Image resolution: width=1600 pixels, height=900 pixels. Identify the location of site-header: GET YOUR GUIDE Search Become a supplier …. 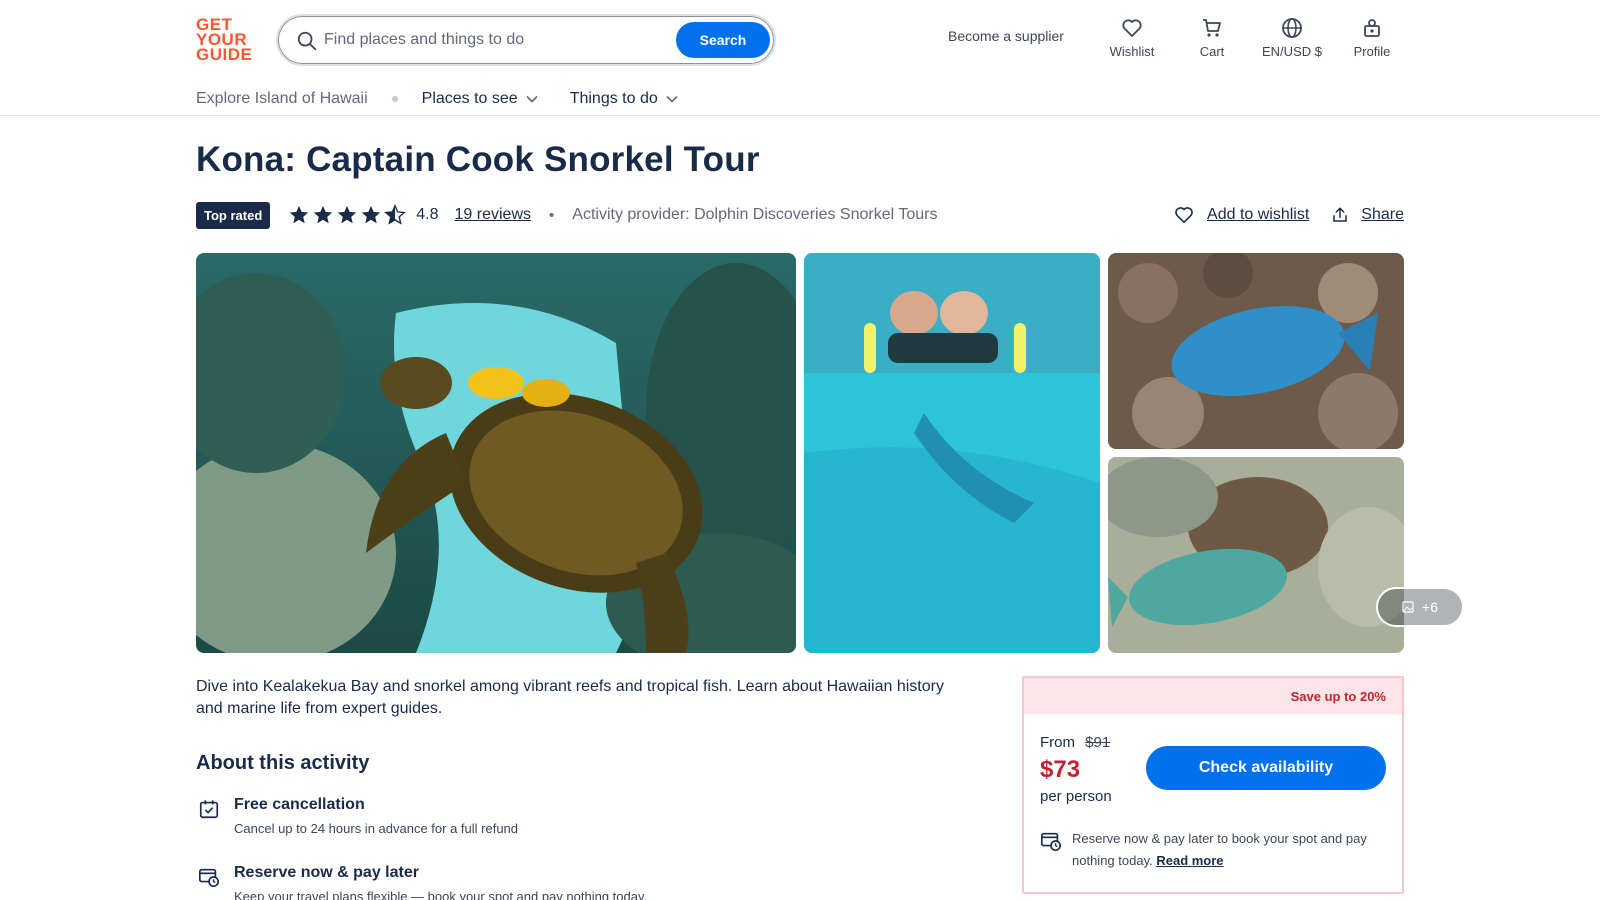
(800, 58).